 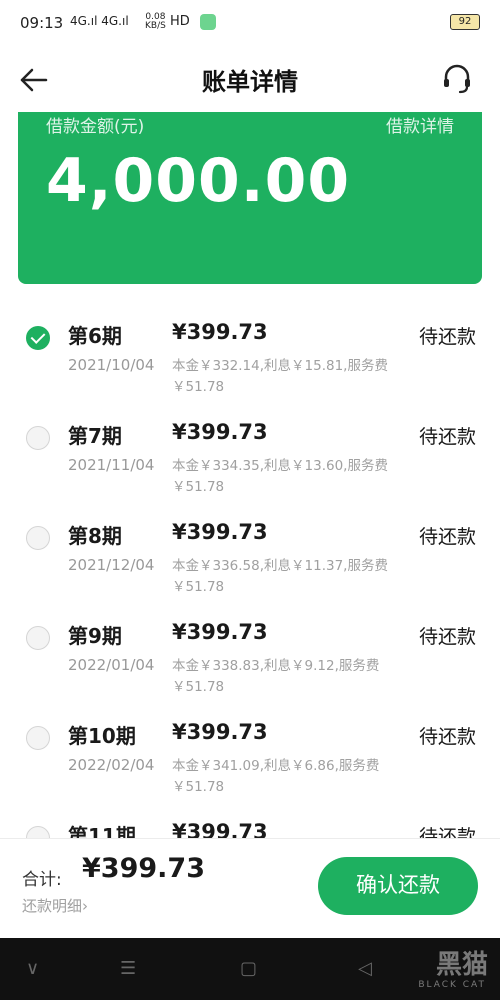 What do you see at coordinates (111, 765) in the screenshot?
I see `installment-date: 2022/02/04` at bounding box center [111, 765].